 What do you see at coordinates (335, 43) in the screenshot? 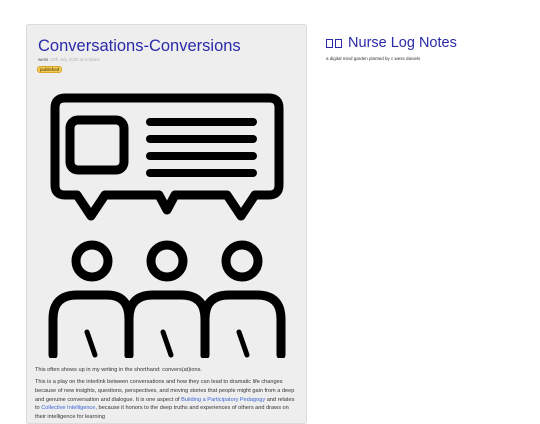
I see `site-emoji-icon` at bounding box center [335, 43].